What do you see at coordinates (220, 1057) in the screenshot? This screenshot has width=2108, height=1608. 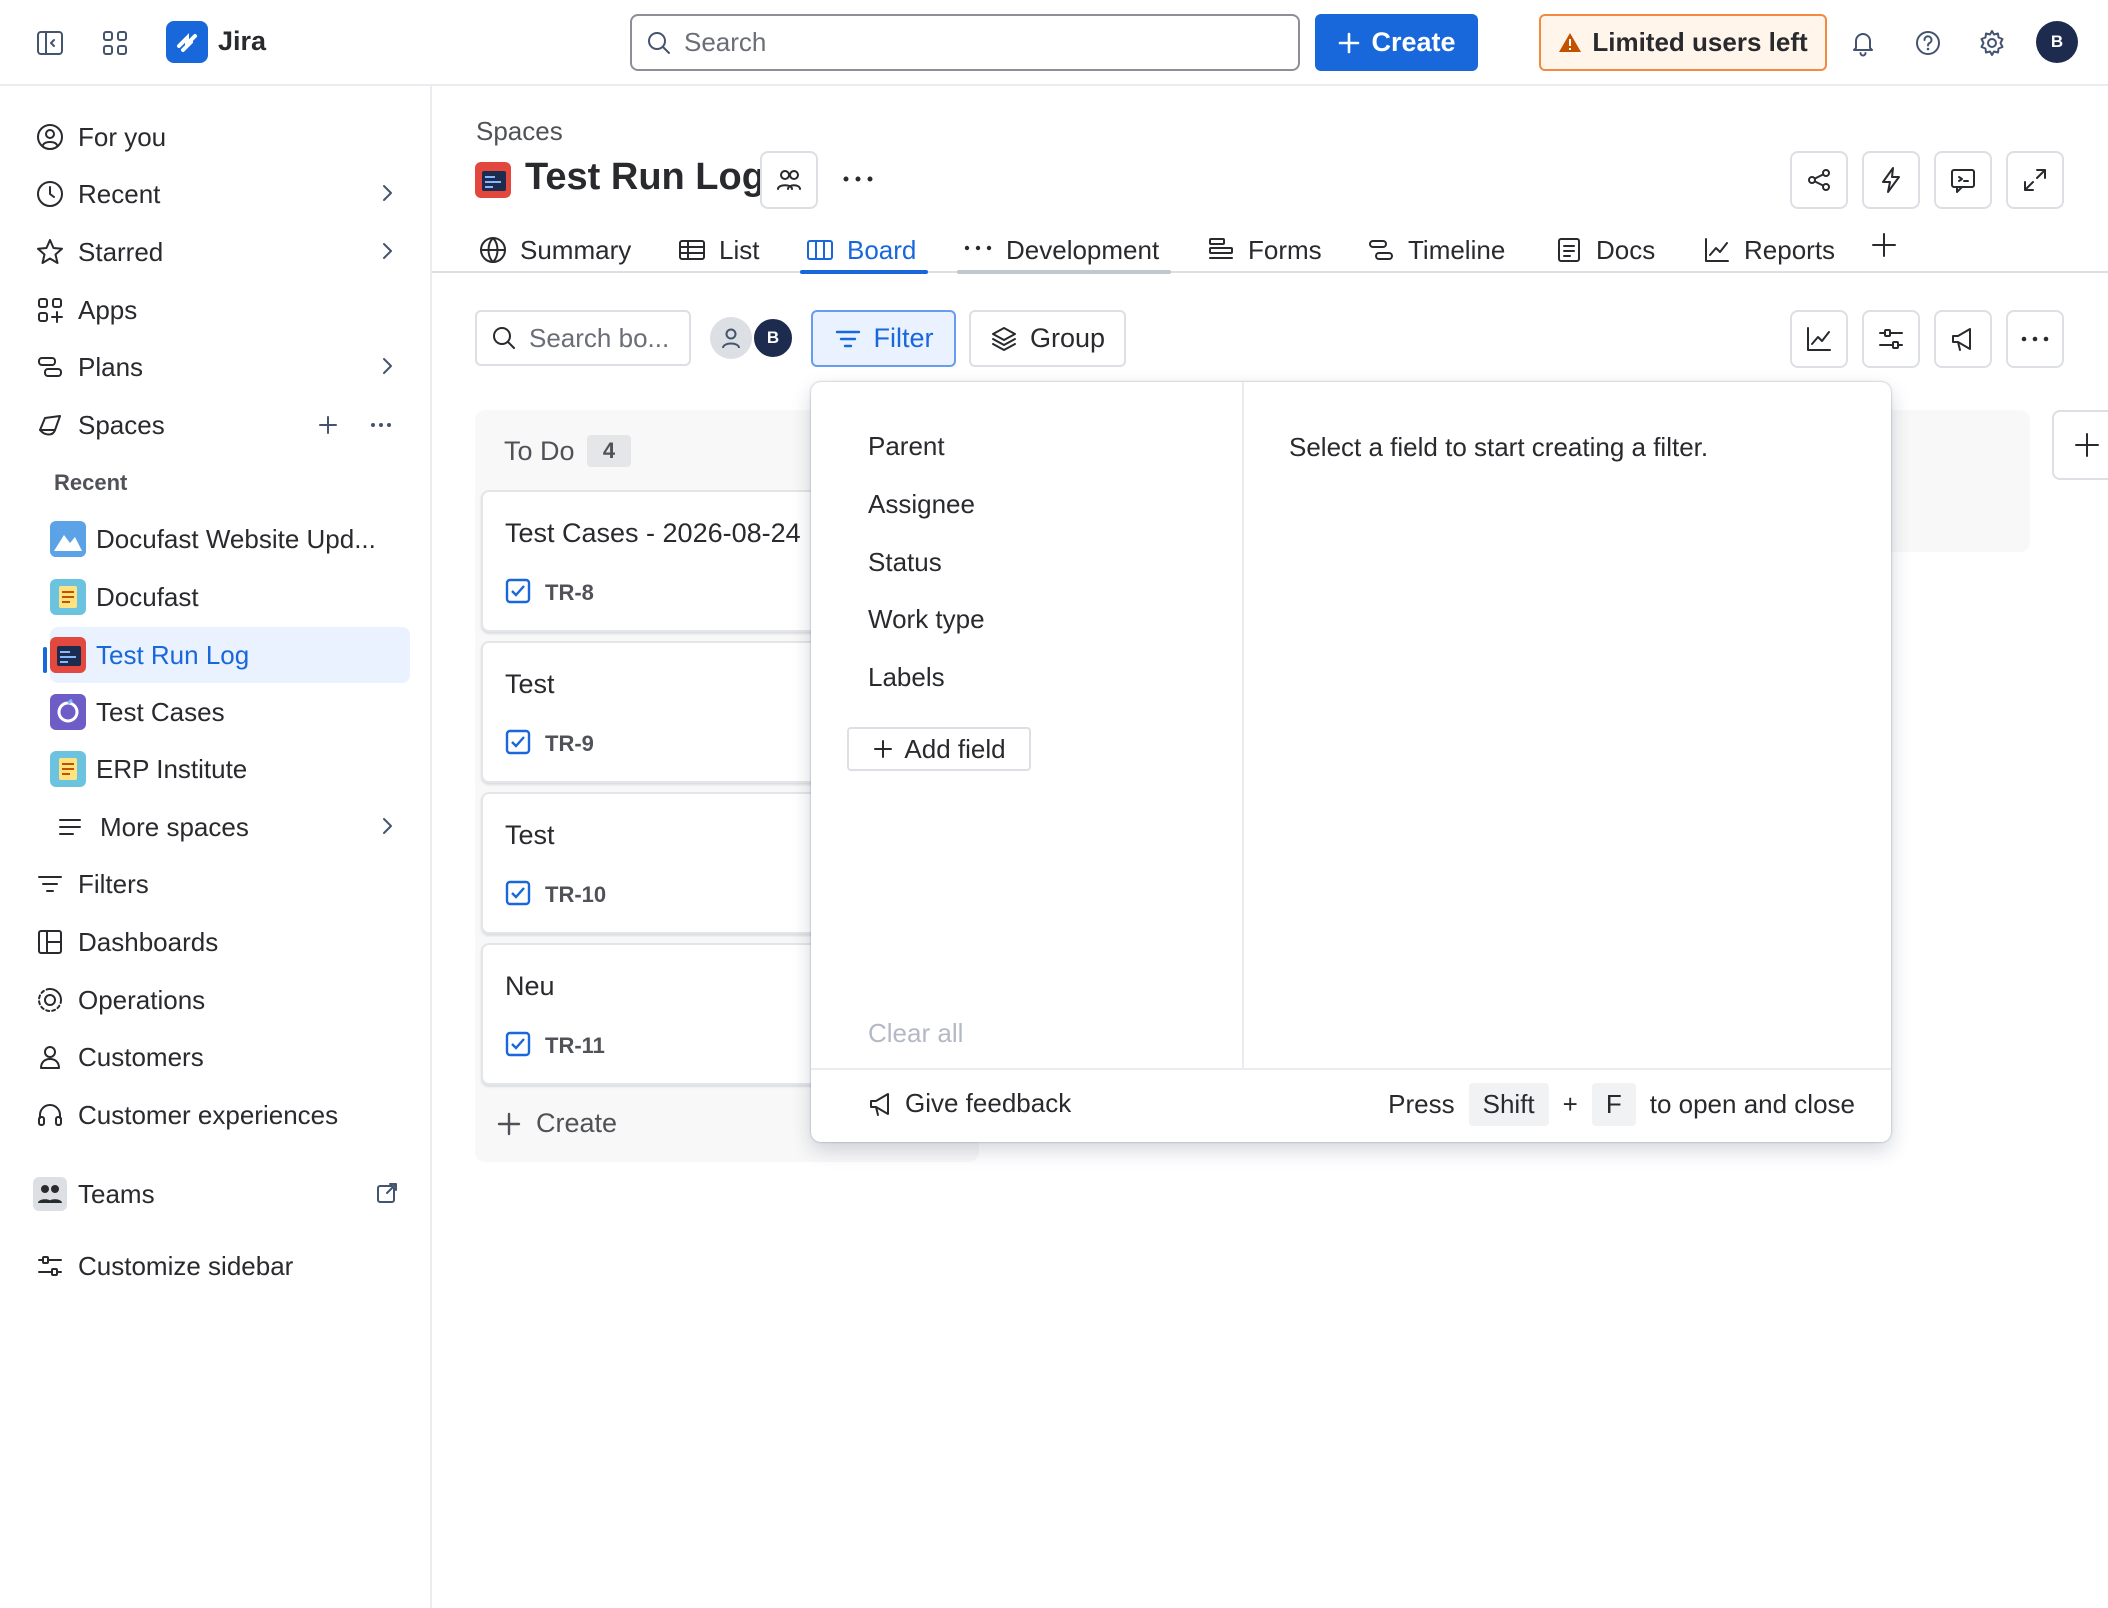 I see `sidebar-item-customers: Customers` at bounding box center [220, 1057].